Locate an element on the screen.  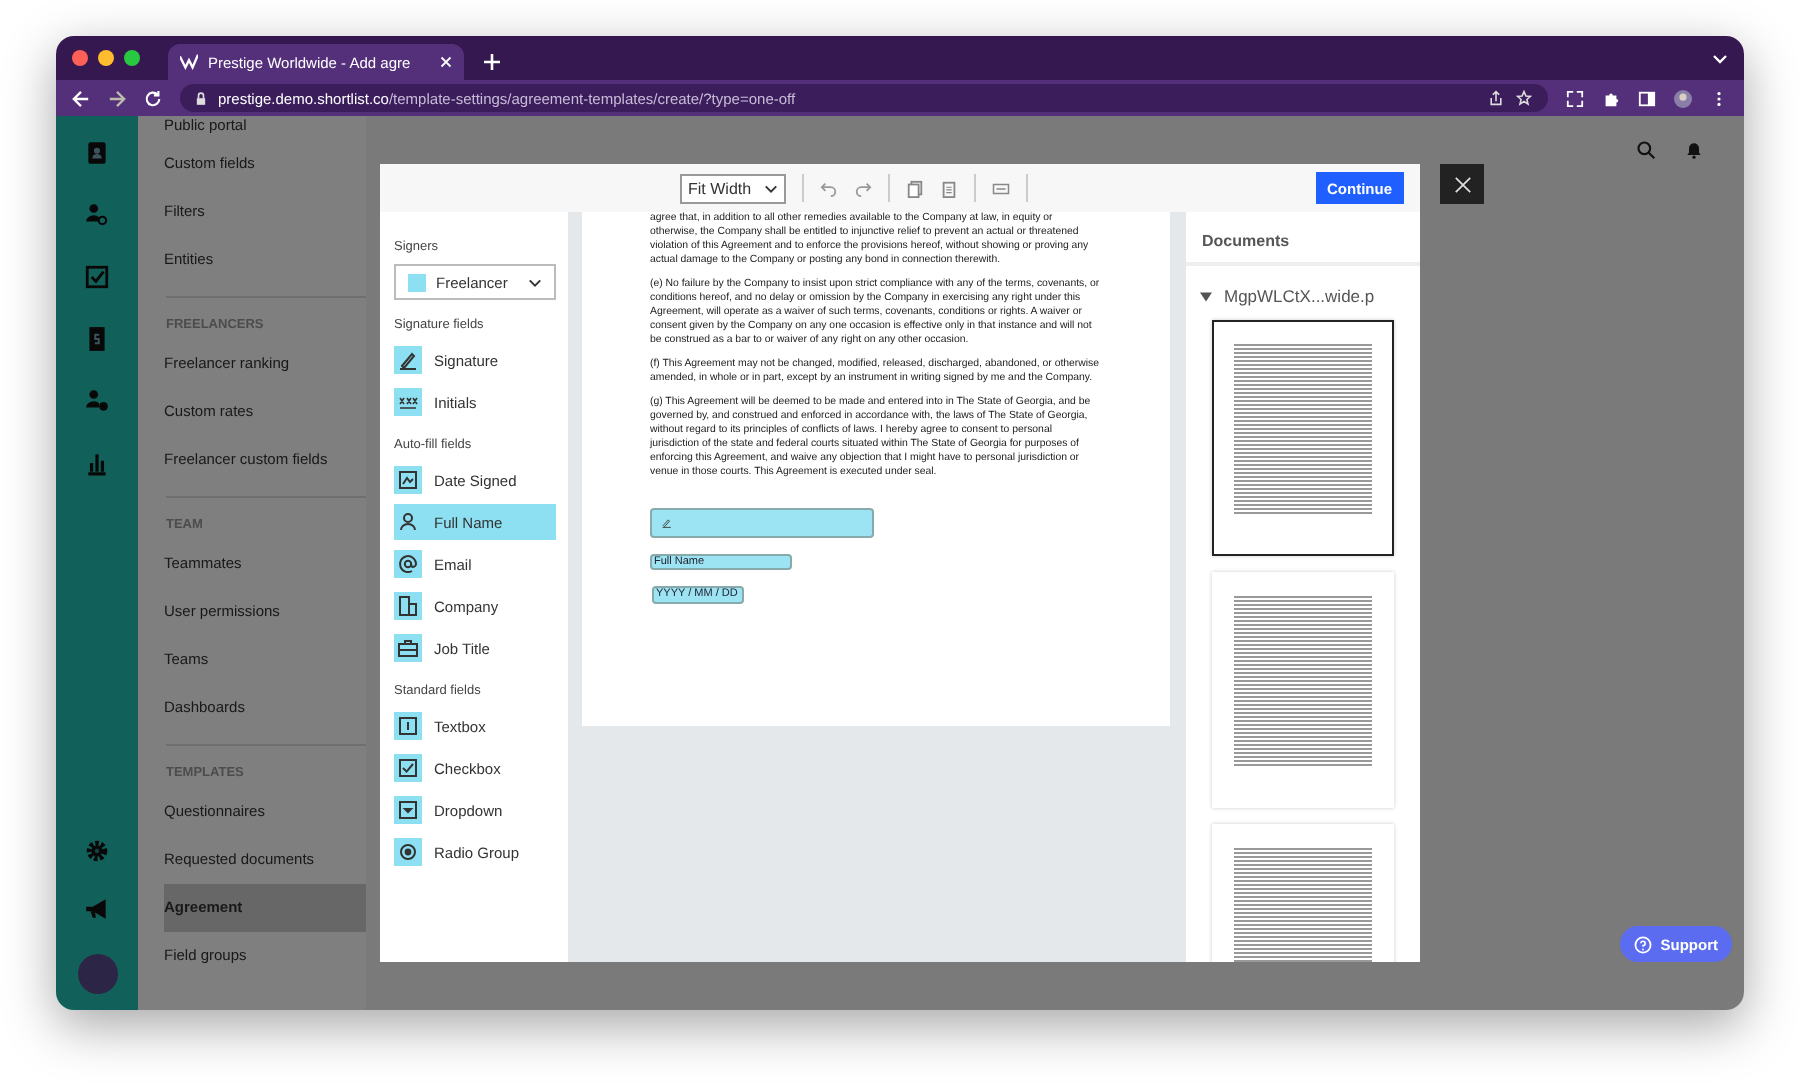
company-field-icon is located at coordinates (408, 606).